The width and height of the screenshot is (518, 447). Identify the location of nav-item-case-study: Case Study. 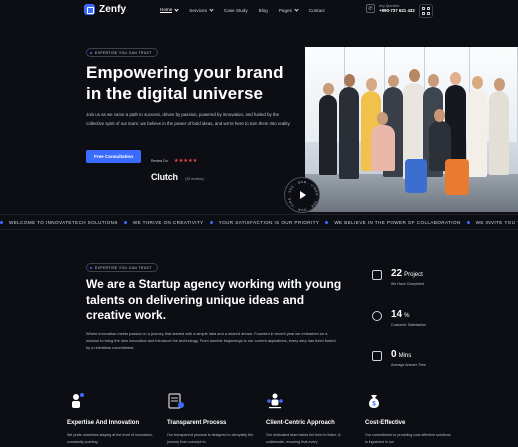
(236, 10).